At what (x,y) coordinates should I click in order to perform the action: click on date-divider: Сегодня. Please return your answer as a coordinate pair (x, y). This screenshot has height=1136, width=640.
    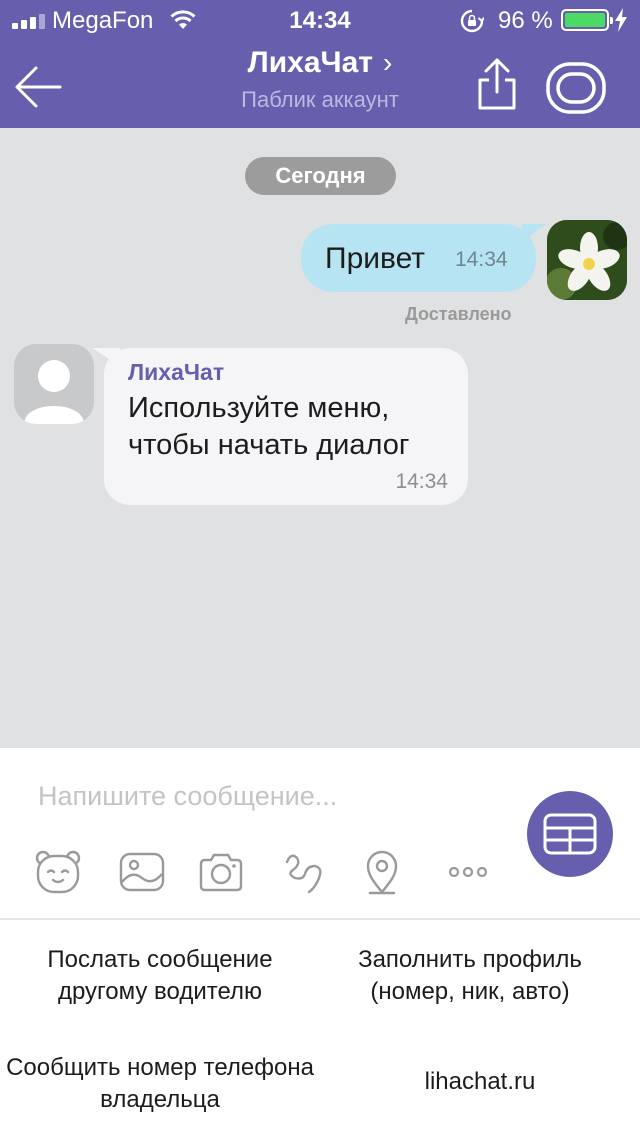
    Looking at the image, I should click on (320, 176).